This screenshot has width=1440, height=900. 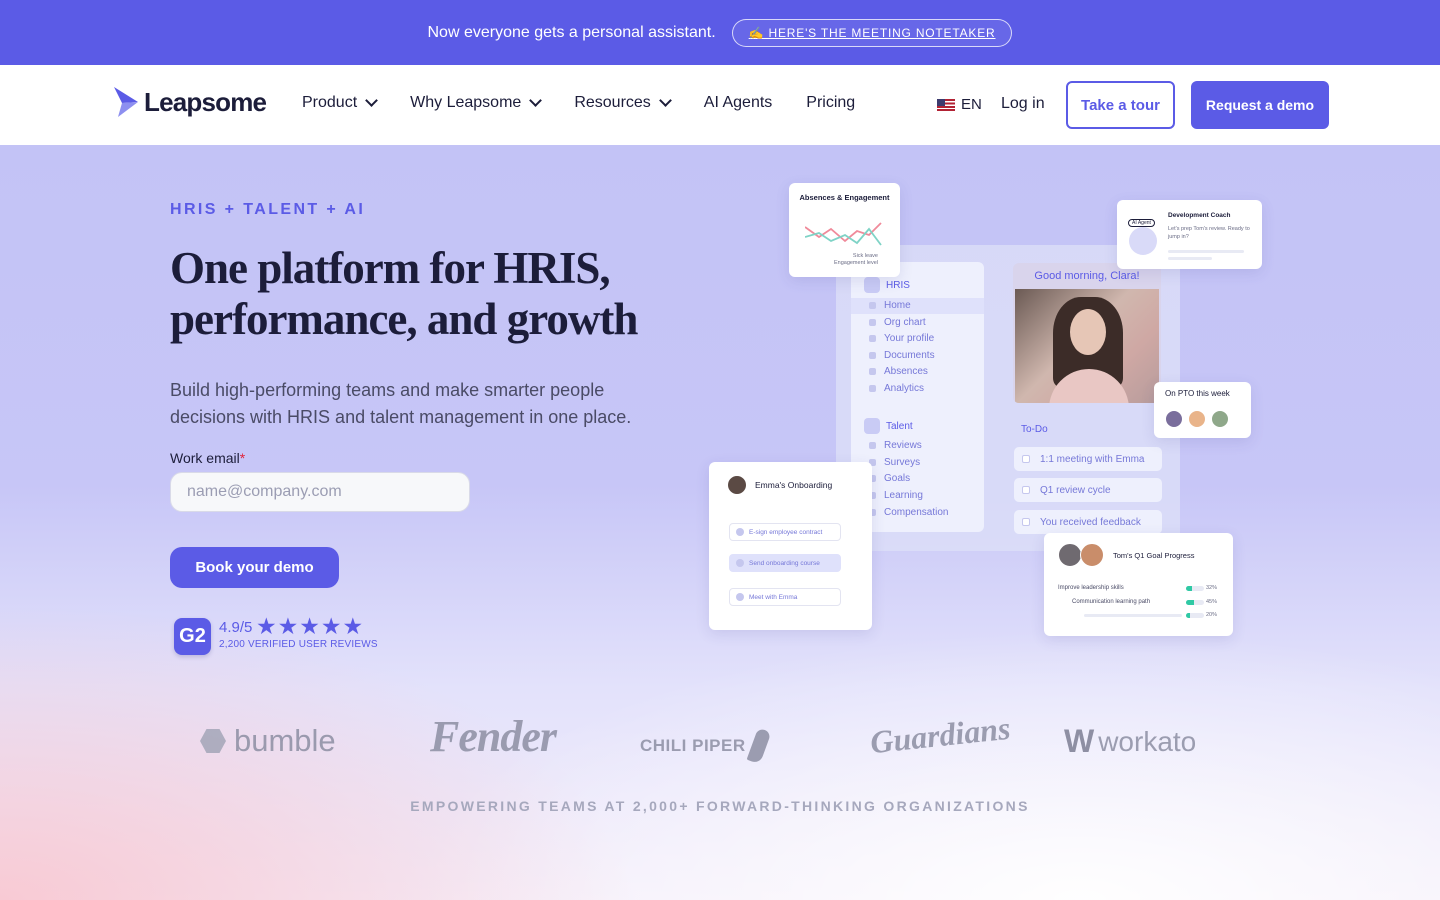 I want to click on leapsome-bird-icon, so click(x=126, y=102).